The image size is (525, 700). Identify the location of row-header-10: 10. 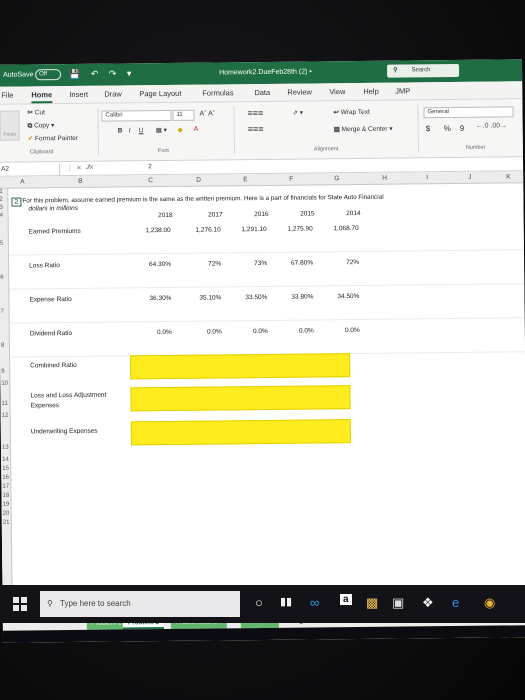
(5, 384).